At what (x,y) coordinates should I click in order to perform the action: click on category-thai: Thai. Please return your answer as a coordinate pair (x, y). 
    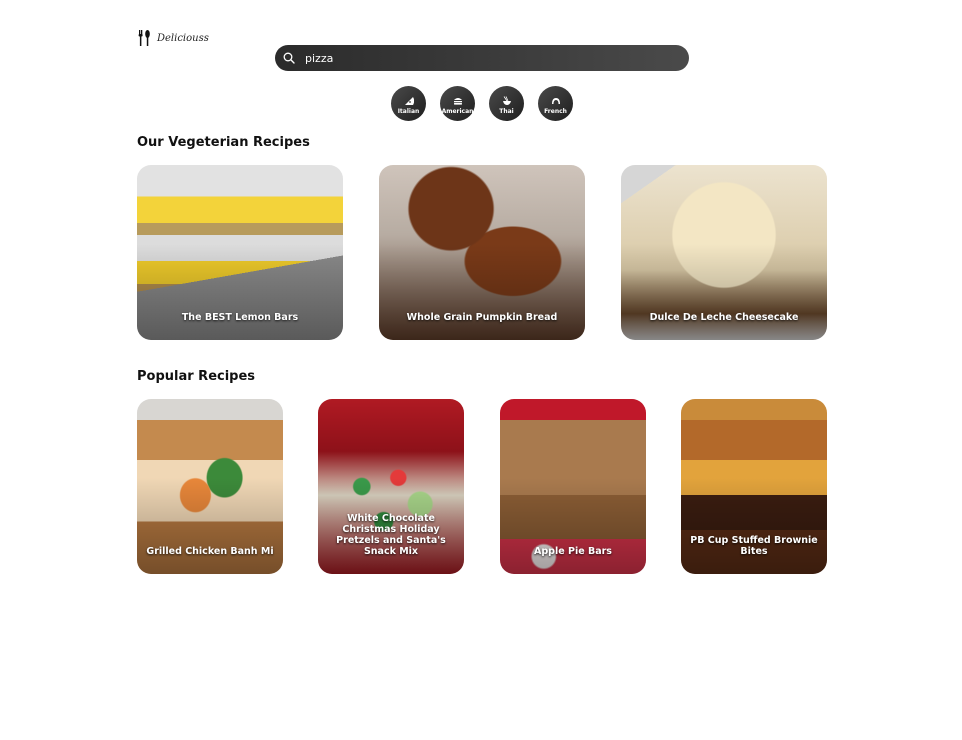
    Looking at the image, I should click on (506, 103).